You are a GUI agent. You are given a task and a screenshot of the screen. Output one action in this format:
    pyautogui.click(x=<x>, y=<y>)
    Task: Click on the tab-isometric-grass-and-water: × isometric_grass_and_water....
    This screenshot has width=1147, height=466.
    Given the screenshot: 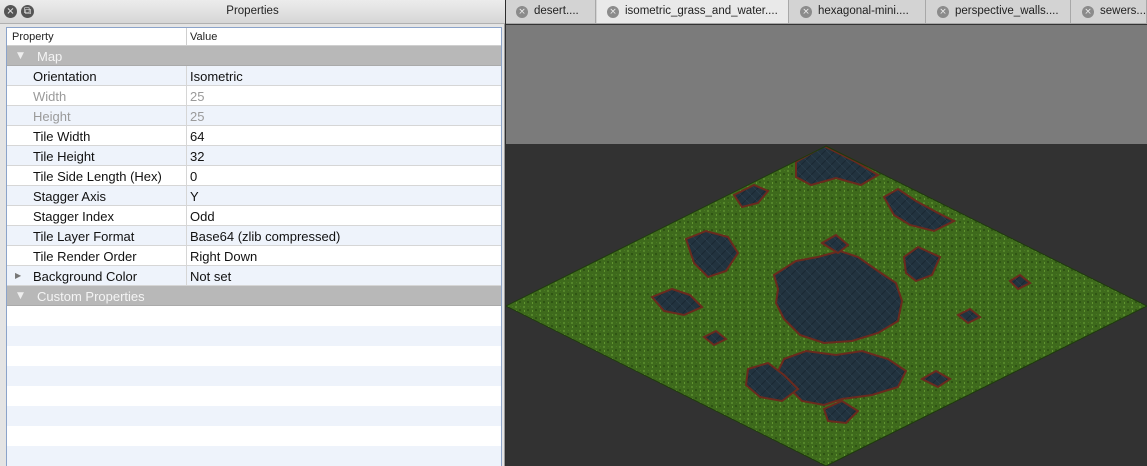 What is the action you would take?
    pyautogui.click(x=693, y=11)
    